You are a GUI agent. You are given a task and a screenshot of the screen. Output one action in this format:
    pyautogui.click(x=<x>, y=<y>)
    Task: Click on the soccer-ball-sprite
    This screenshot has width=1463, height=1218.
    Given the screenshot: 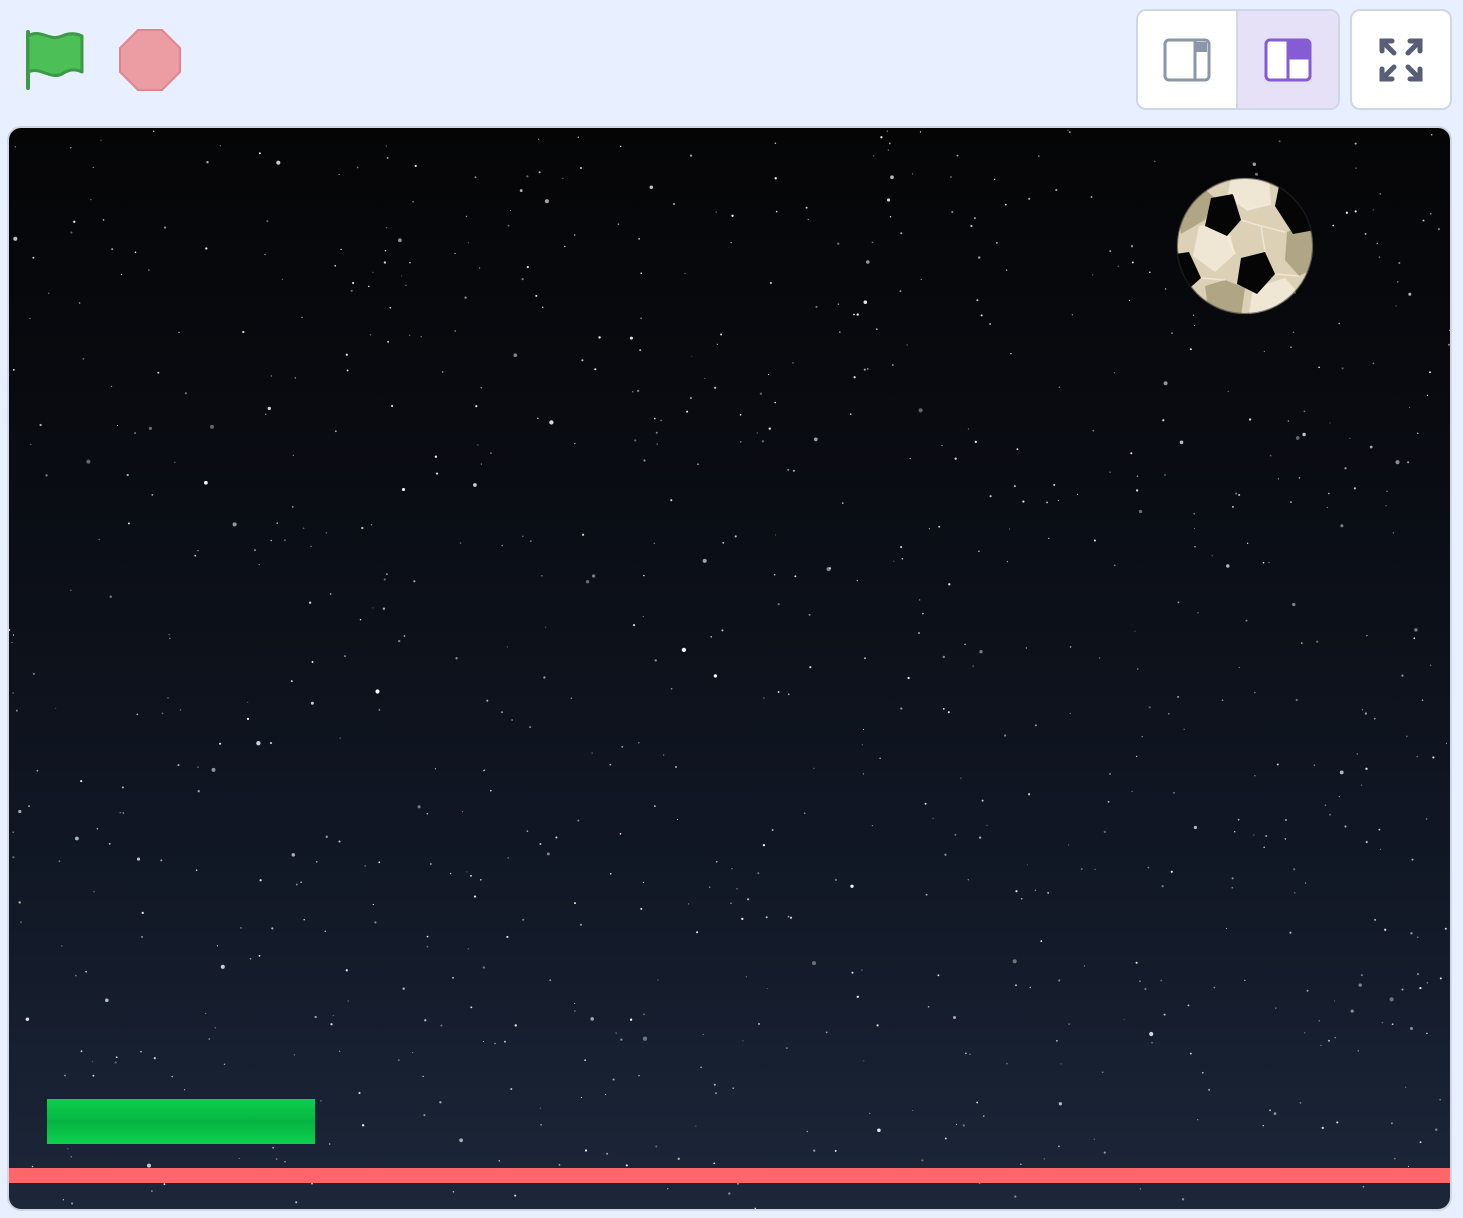 What is the action you would take?
    pyautogui.click(x=1245, y=246)
    